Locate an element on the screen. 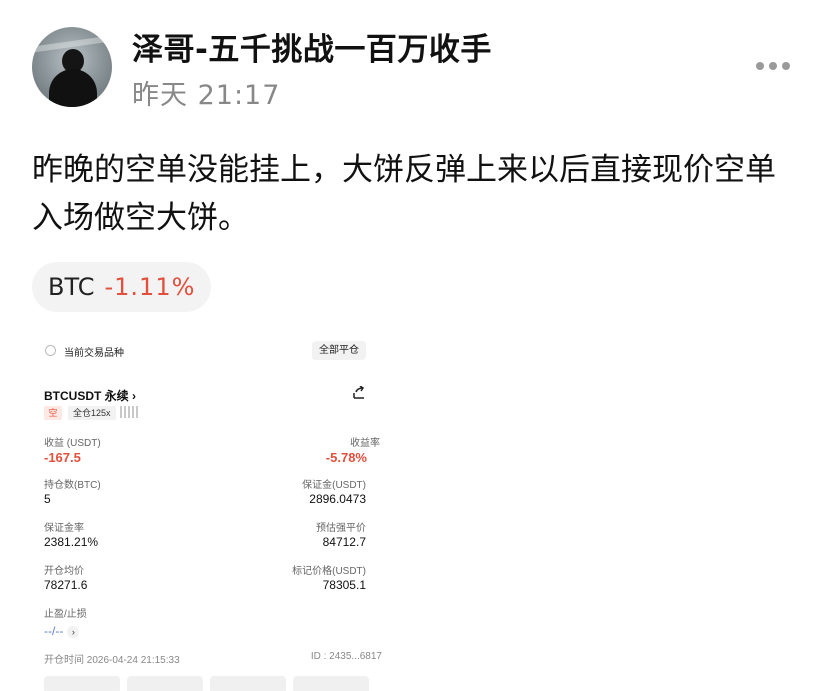 The image size is (828, 691). mark-price-label: 标记价格(USDT) is located at coordinates (329, 571).